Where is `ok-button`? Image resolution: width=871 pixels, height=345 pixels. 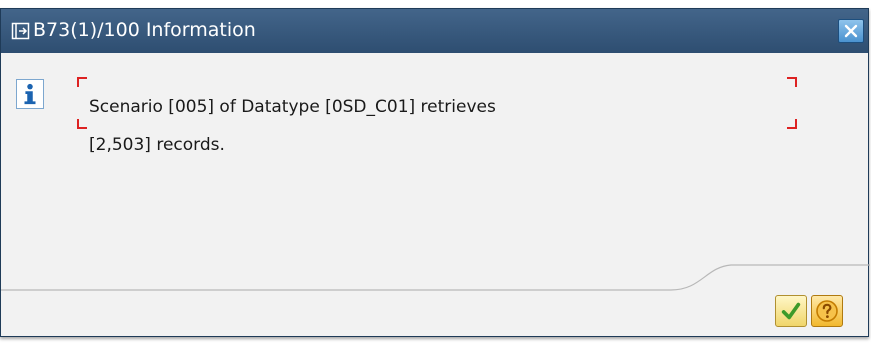
ok-button is located at coordinates (791, 311).